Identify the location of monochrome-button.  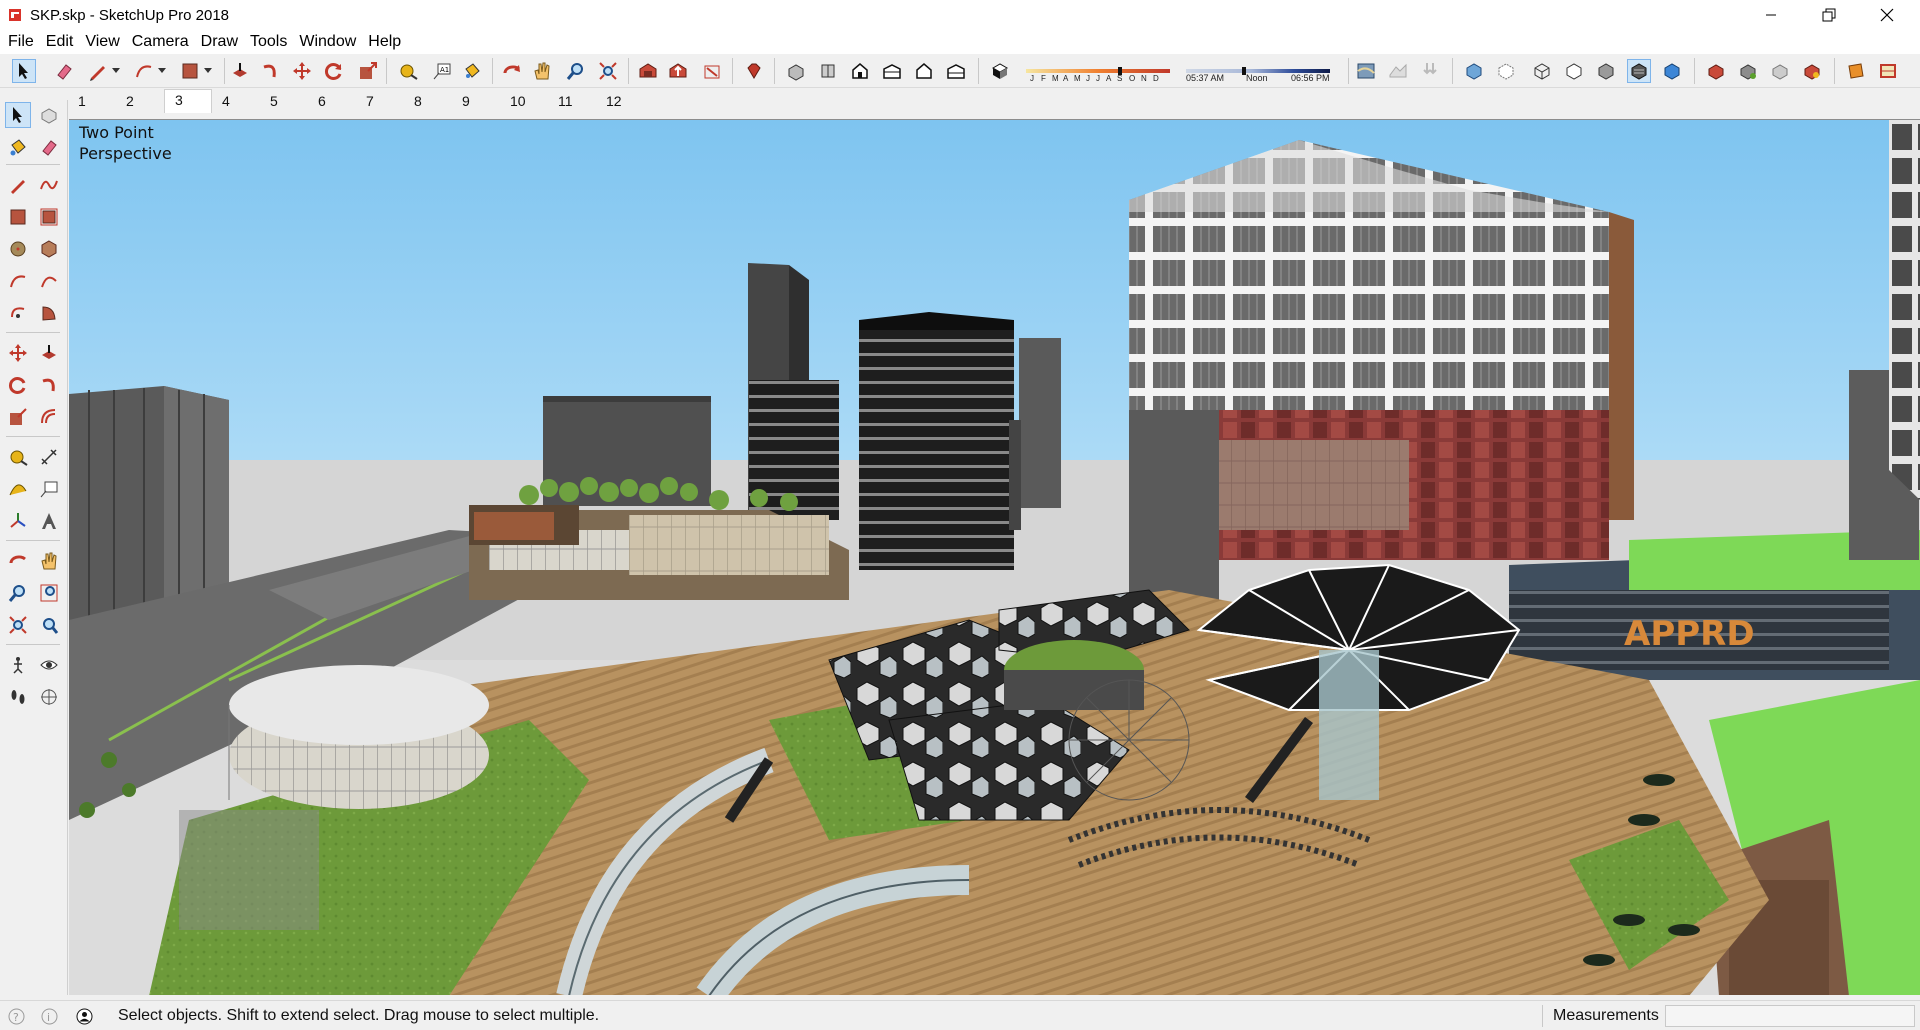
(1672, 71).